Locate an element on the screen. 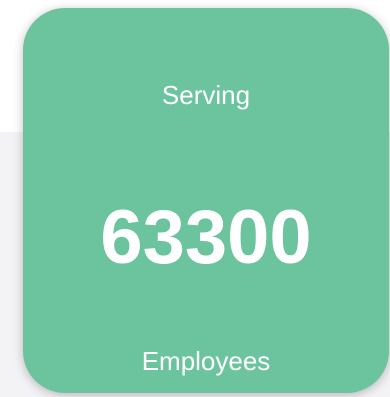 The height and width of the screenshot is (397, 390). stat-bottom-label: Employees is located at coordinates (206, 361).